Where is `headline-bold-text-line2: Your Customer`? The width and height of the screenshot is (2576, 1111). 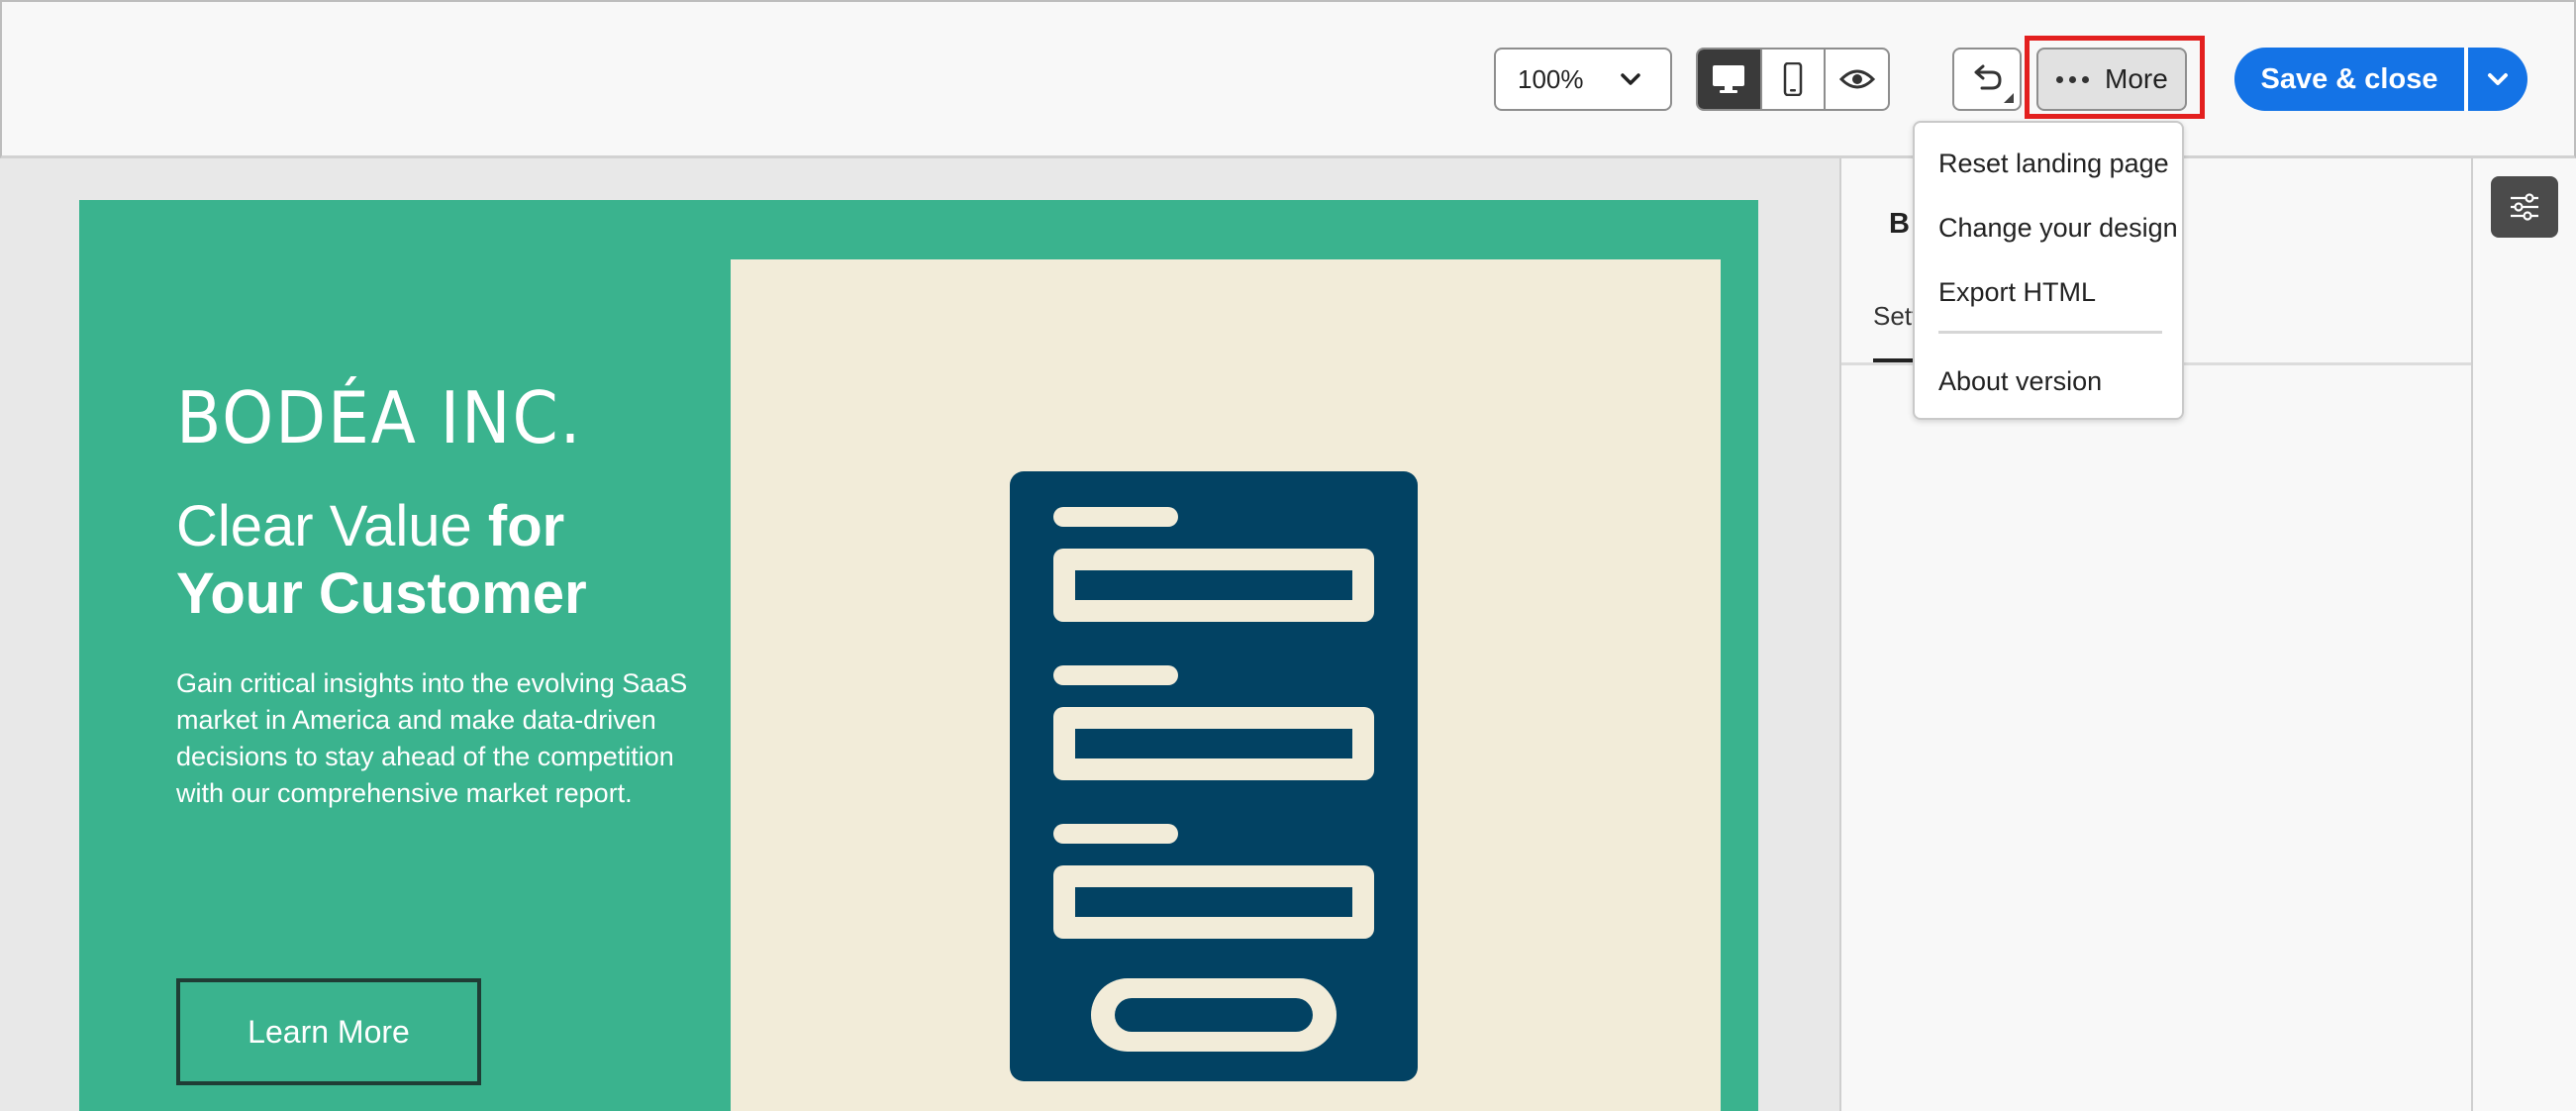
headline-bold-text-line2: Your Customer is located at coordinates (381, 593).